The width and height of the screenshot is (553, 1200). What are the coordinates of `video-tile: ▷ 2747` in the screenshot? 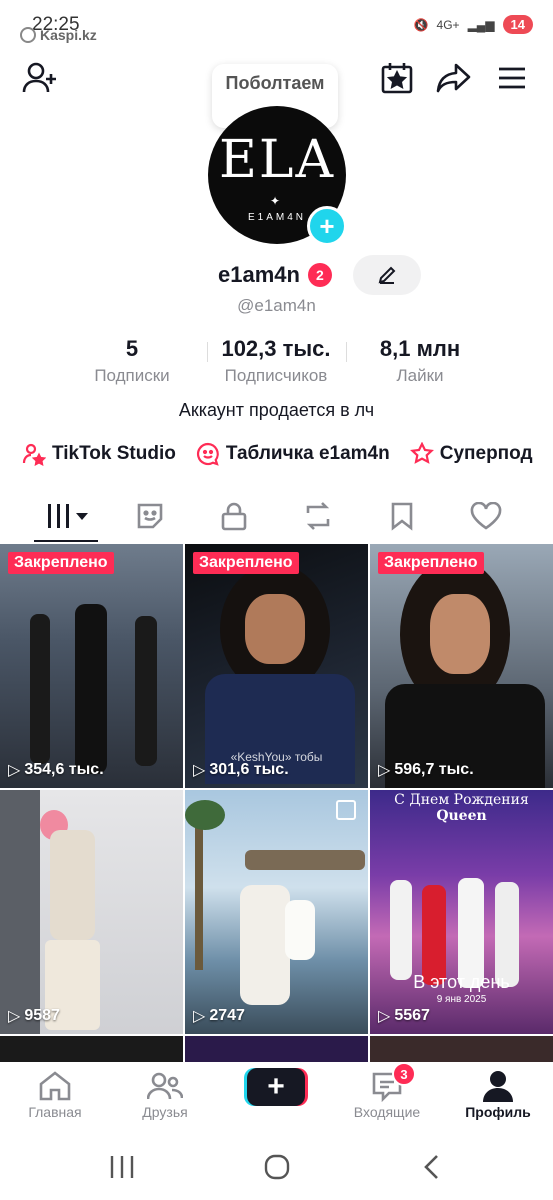 It's located at (276, 912).